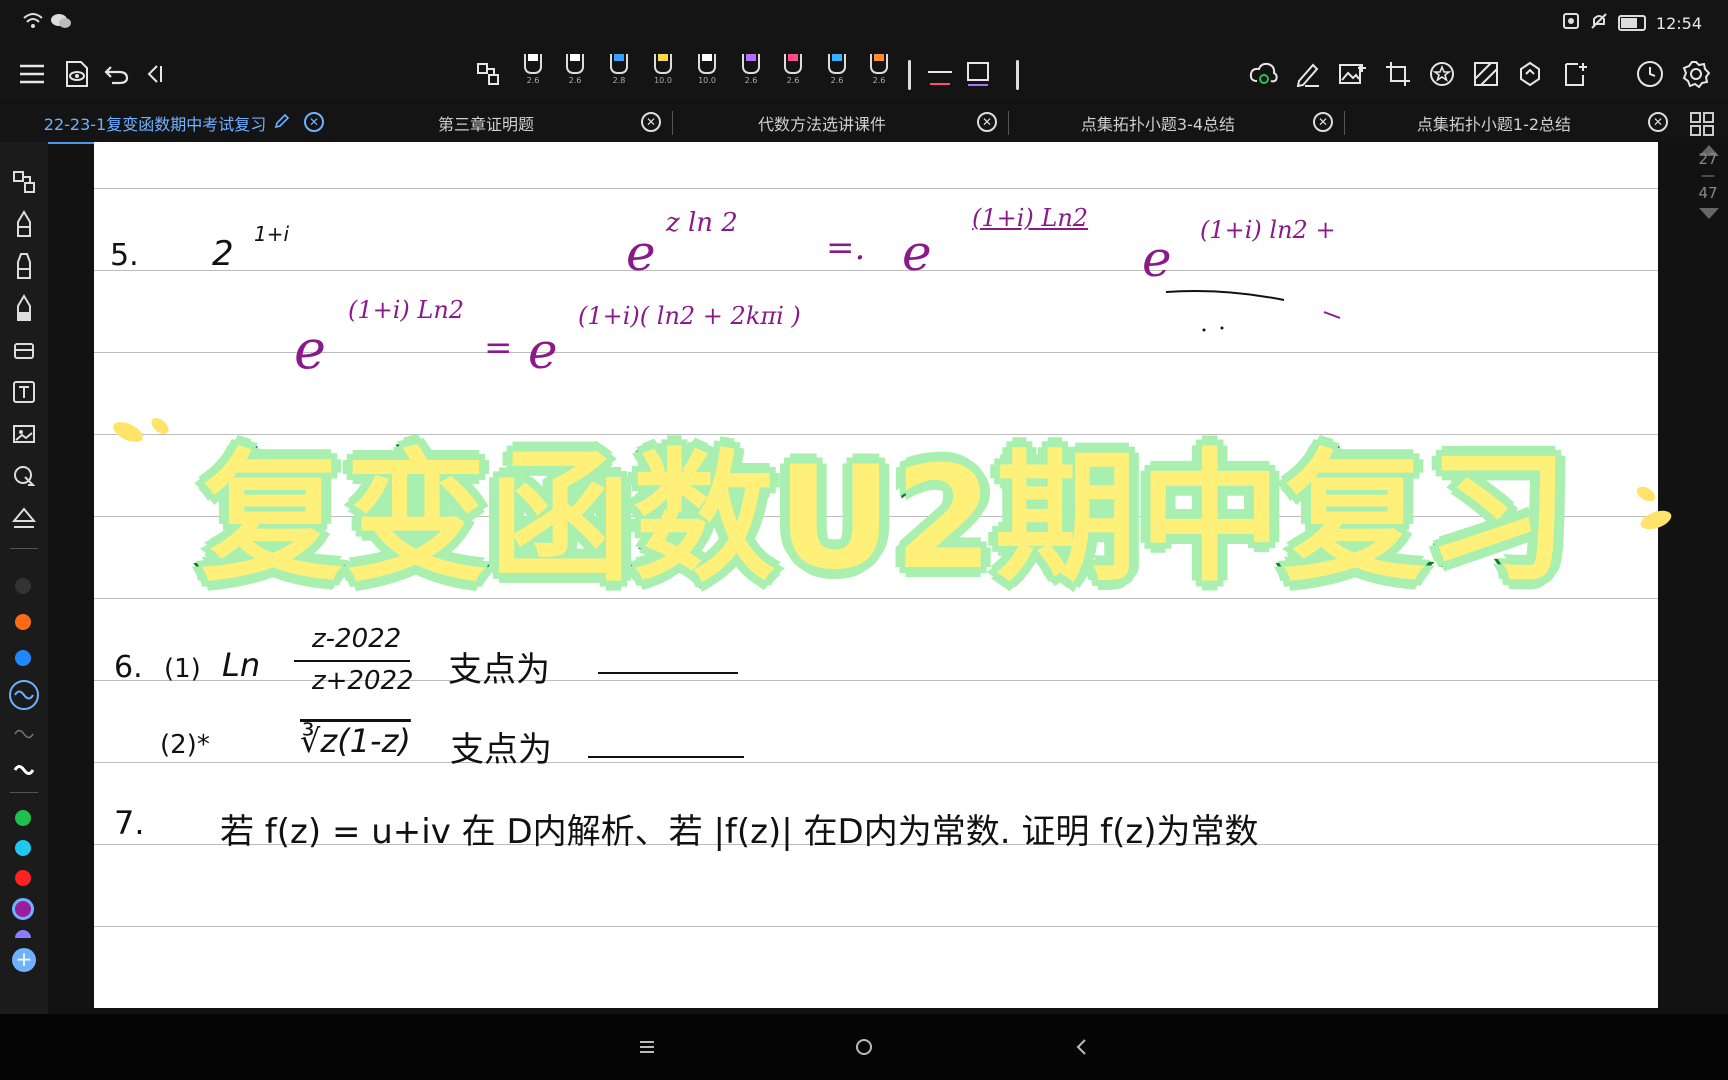 This screenshot has width=1728, height=1080. What do you see at coordinates (24, 476) in the screenshot?
I see `laser-pointer-icon` at bounding box center [24, 476].